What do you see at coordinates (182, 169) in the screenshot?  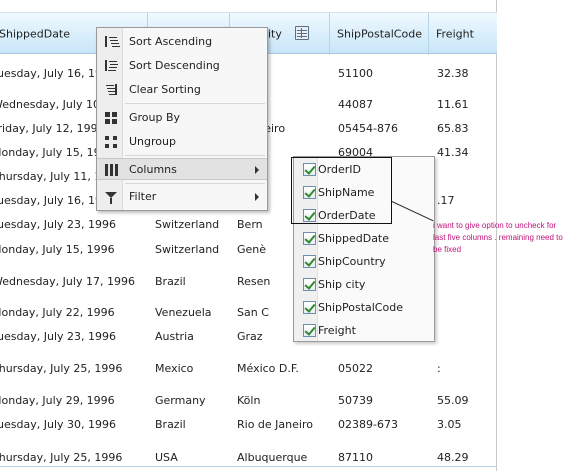 I see `menu-item-columns: Columns` at bounding box center [182, 169].